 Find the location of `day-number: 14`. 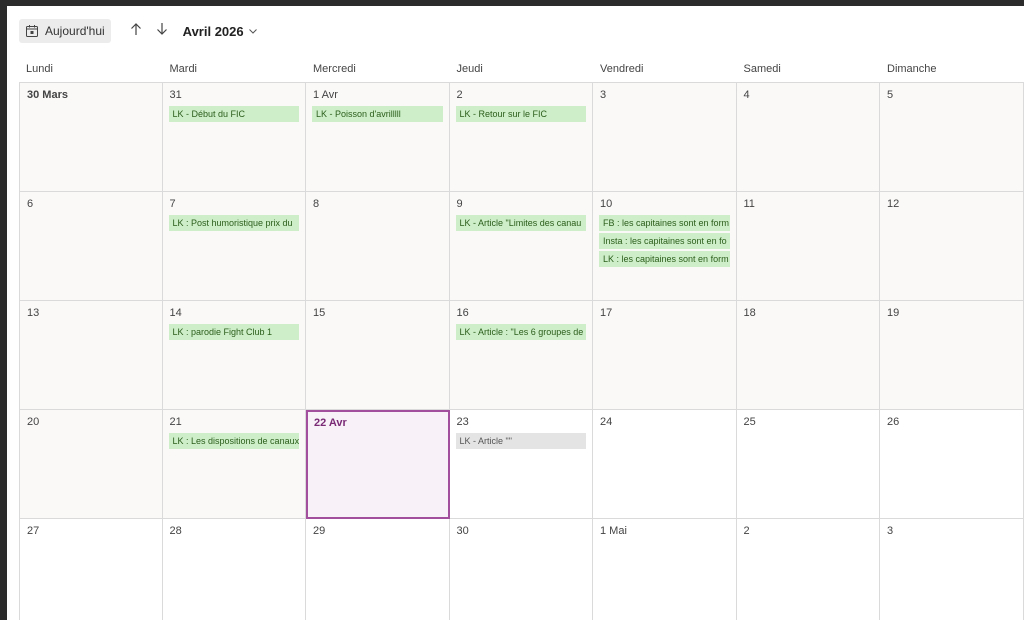

day-number: 14 is located at coordinates (175, 313).